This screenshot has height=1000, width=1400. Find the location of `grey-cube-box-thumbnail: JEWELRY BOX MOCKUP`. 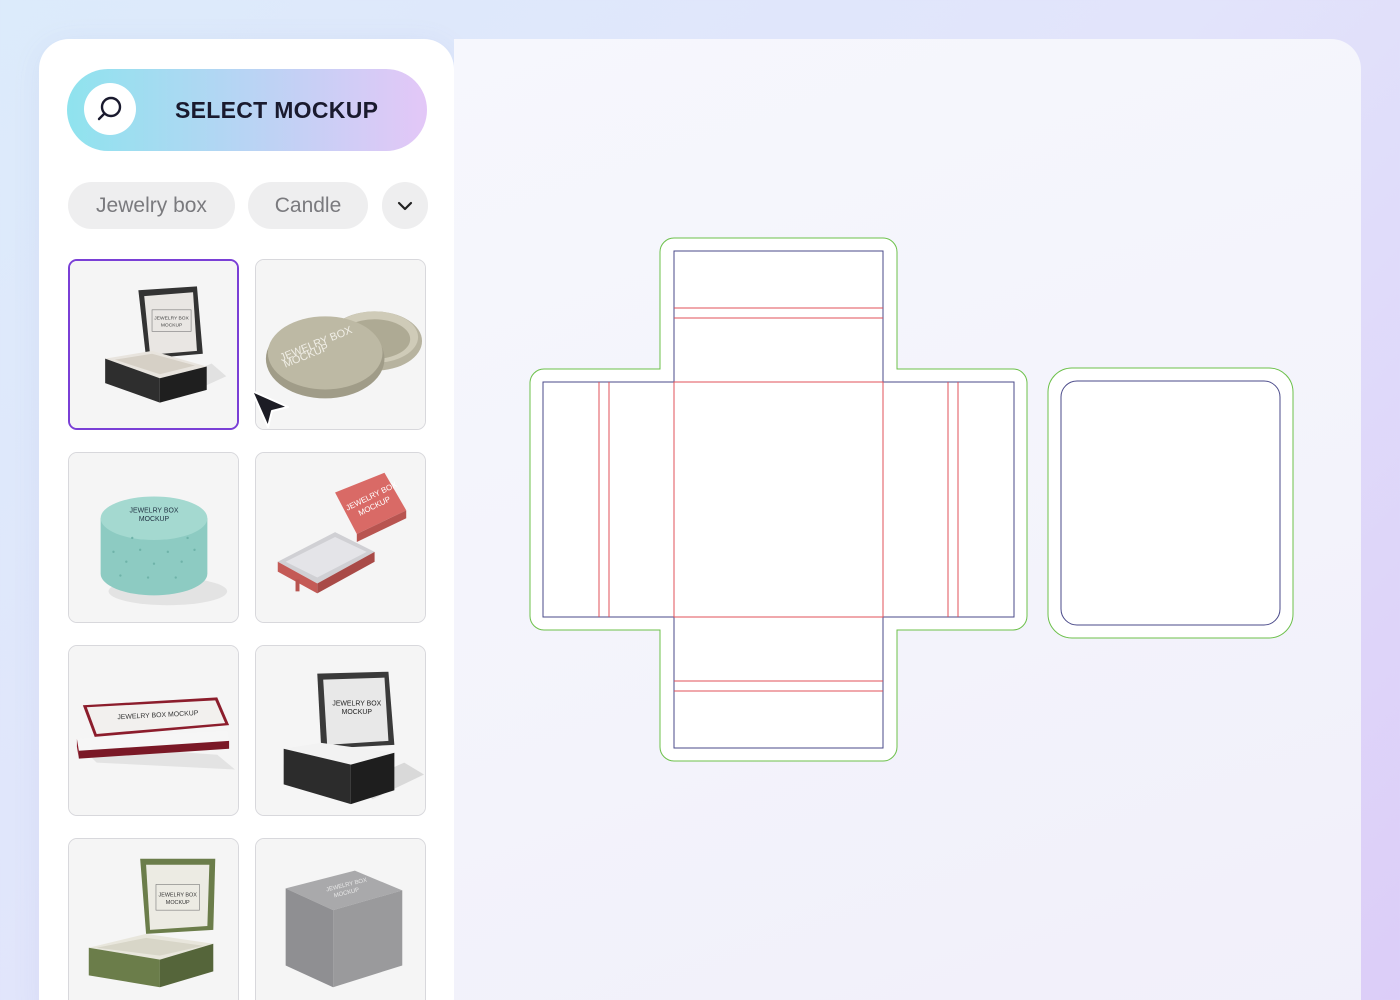

grey-cube-box-thumbnail: JEWELRY BOX MOCKUP is located at coordinates (340, 919).